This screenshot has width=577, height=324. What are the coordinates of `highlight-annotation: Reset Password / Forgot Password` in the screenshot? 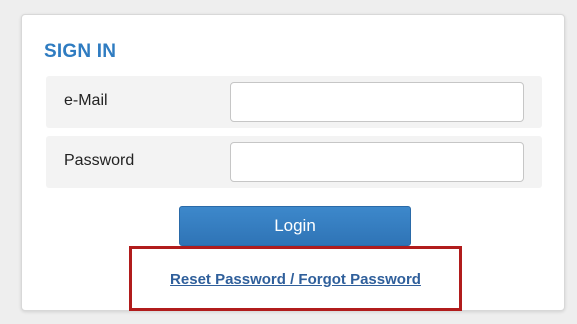 It's located at (295, 278).